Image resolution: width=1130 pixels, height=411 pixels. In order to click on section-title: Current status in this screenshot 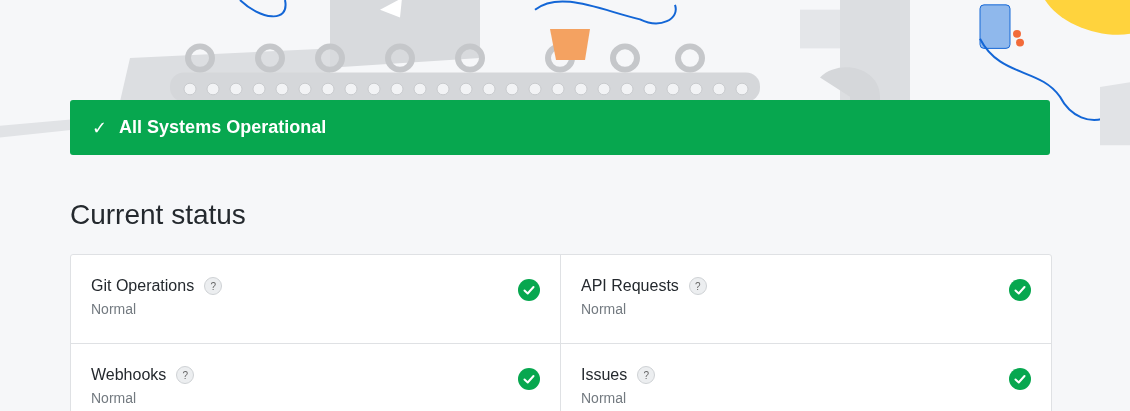, I will do `click(158, 215)`.